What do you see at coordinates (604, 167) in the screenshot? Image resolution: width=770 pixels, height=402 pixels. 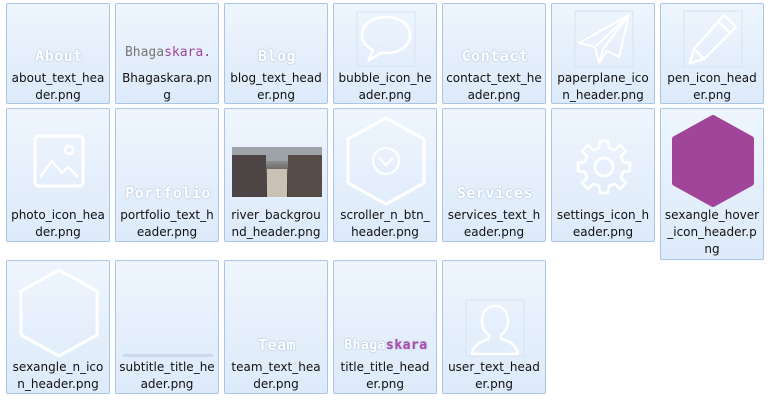 I see `gear-icon` at bounding box center [604, 167].